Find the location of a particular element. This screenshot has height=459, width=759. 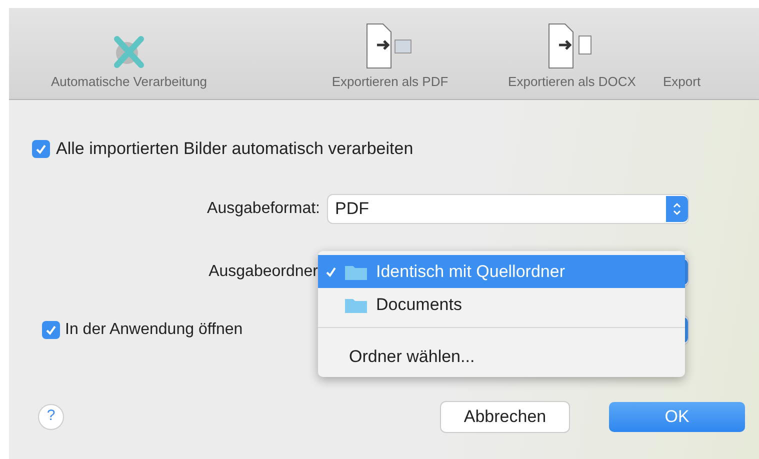

help-button: ? is located at coordinates (51, 416).